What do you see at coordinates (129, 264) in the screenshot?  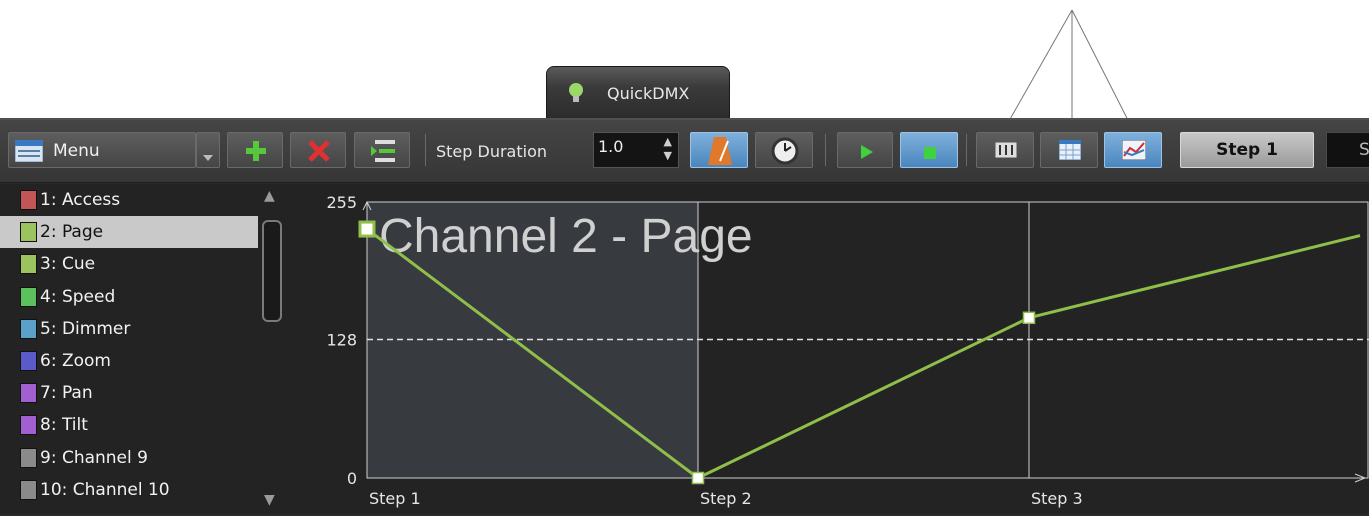 I see `channel-item: 3: Cue` at bounding box center [129, 264].